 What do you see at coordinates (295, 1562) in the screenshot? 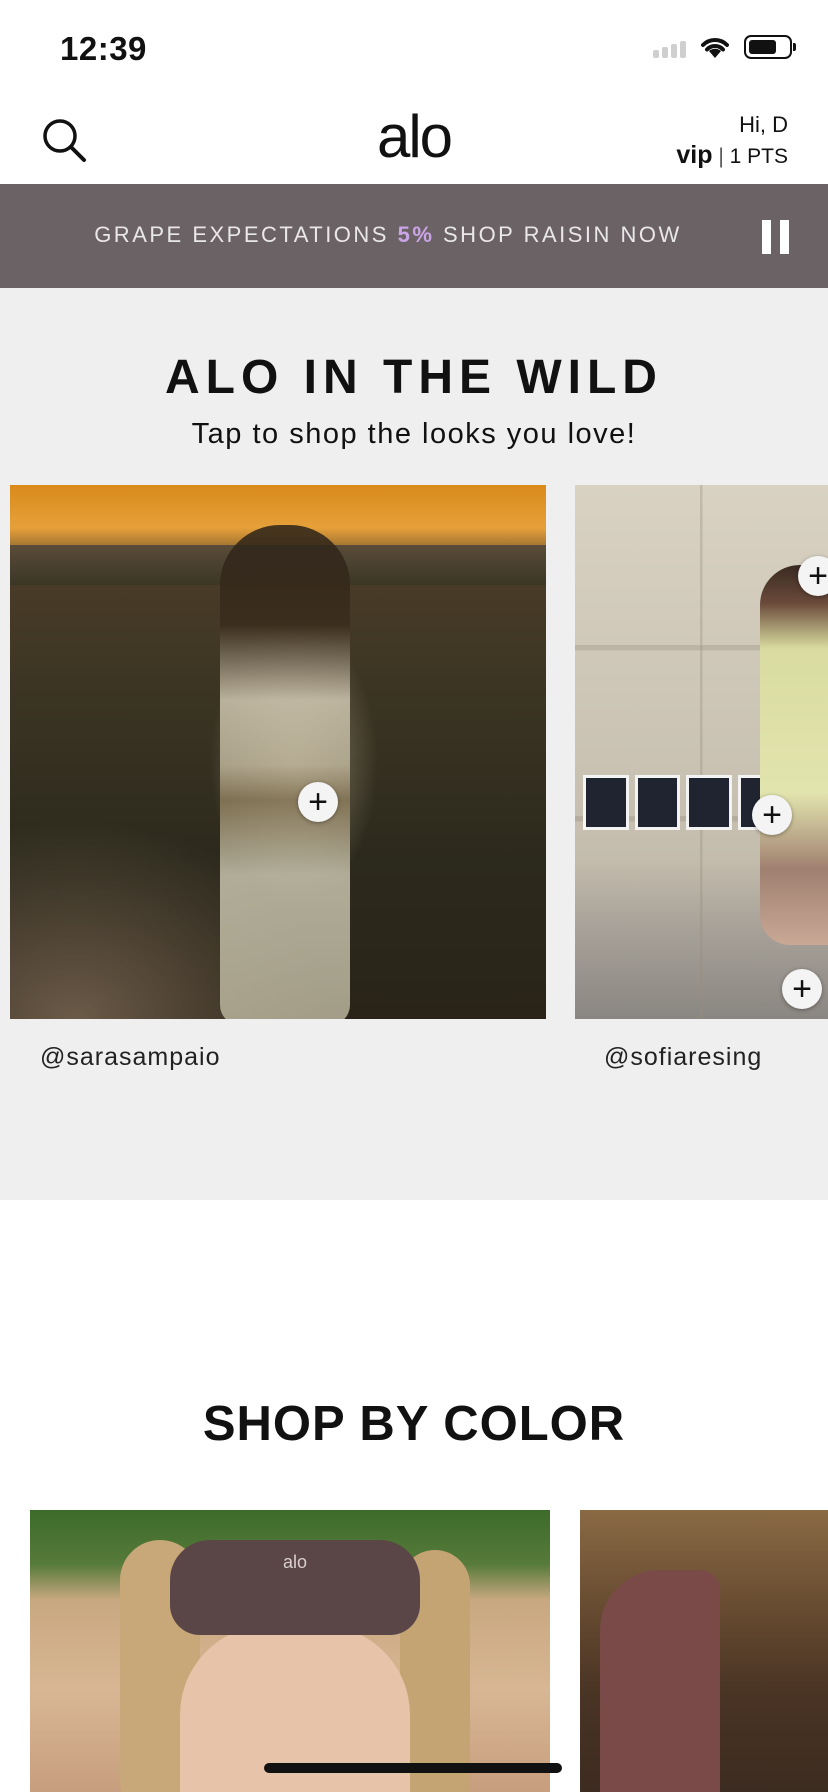
I see `headband-logo: alo` at bounding box center [295, 1562].